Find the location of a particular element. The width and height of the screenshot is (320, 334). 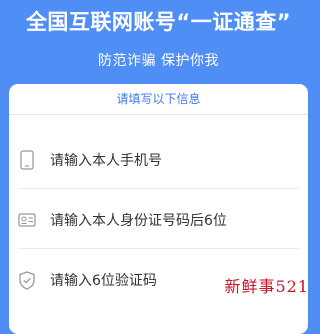

id-card-placeholder: 请输入本人身份证号码后6位 is located at coordinates (138, 221).